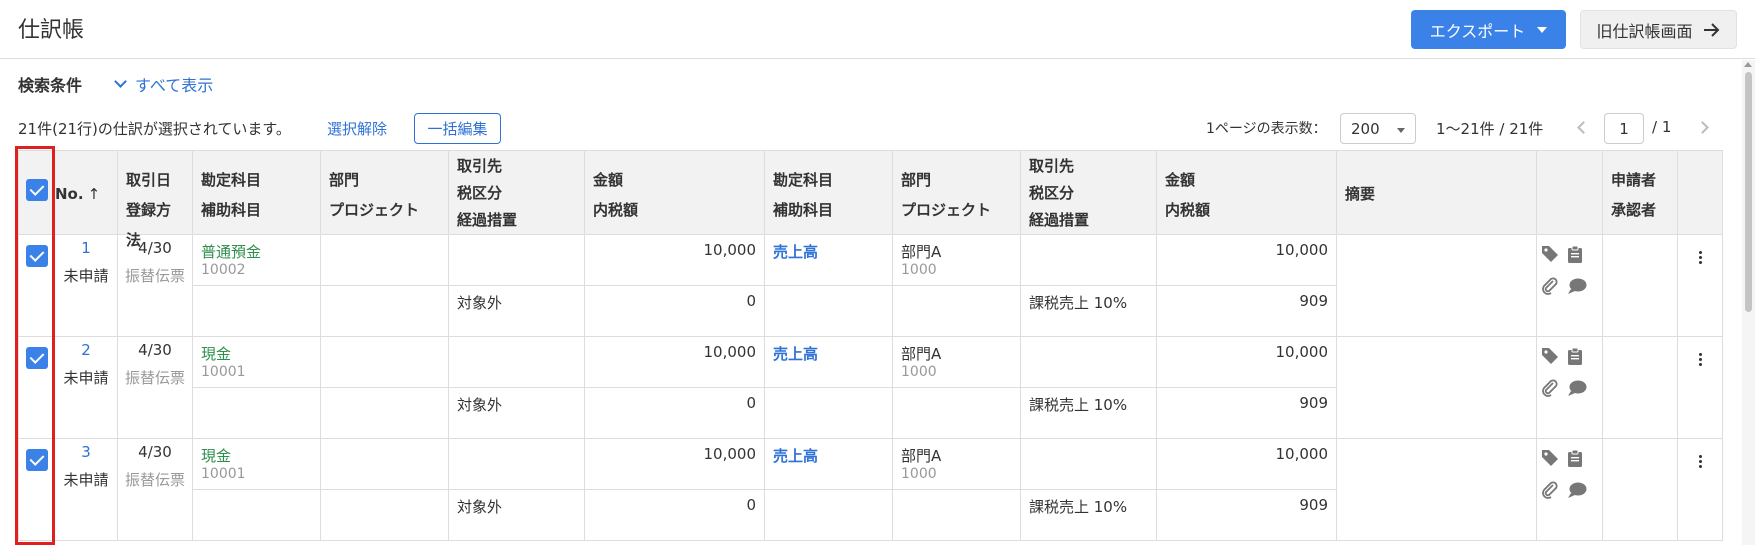 The image size is (1755, 545). What do you see at coordinates (1748, 64) in the screenshot?
I see `scroll-up-icon` at bounding box center [1748, 64].